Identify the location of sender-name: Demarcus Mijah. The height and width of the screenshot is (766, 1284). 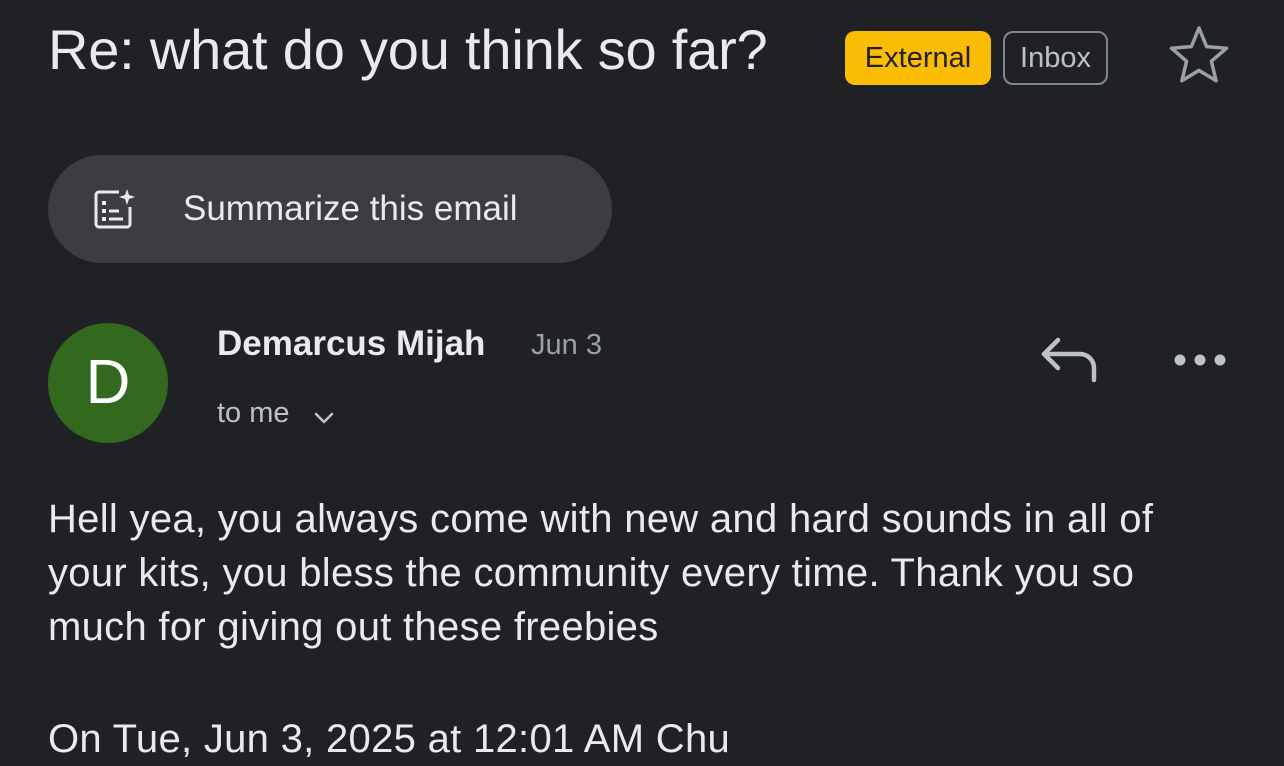
(351, 344).